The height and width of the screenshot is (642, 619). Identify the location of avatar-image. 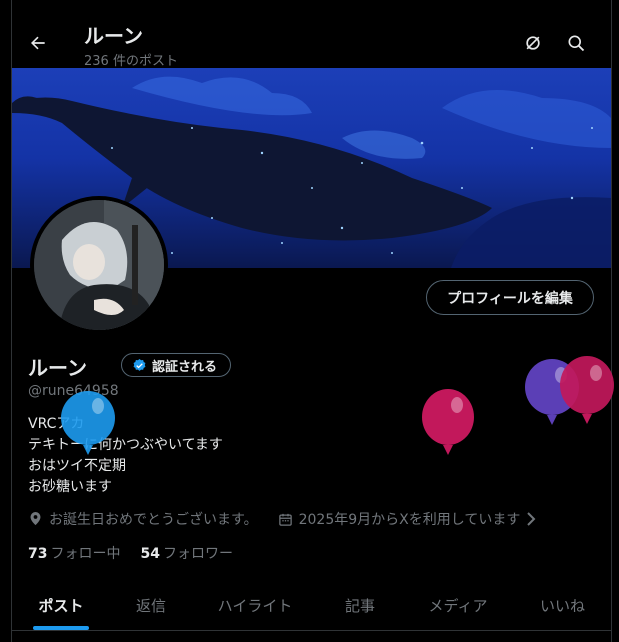
(99, 265).